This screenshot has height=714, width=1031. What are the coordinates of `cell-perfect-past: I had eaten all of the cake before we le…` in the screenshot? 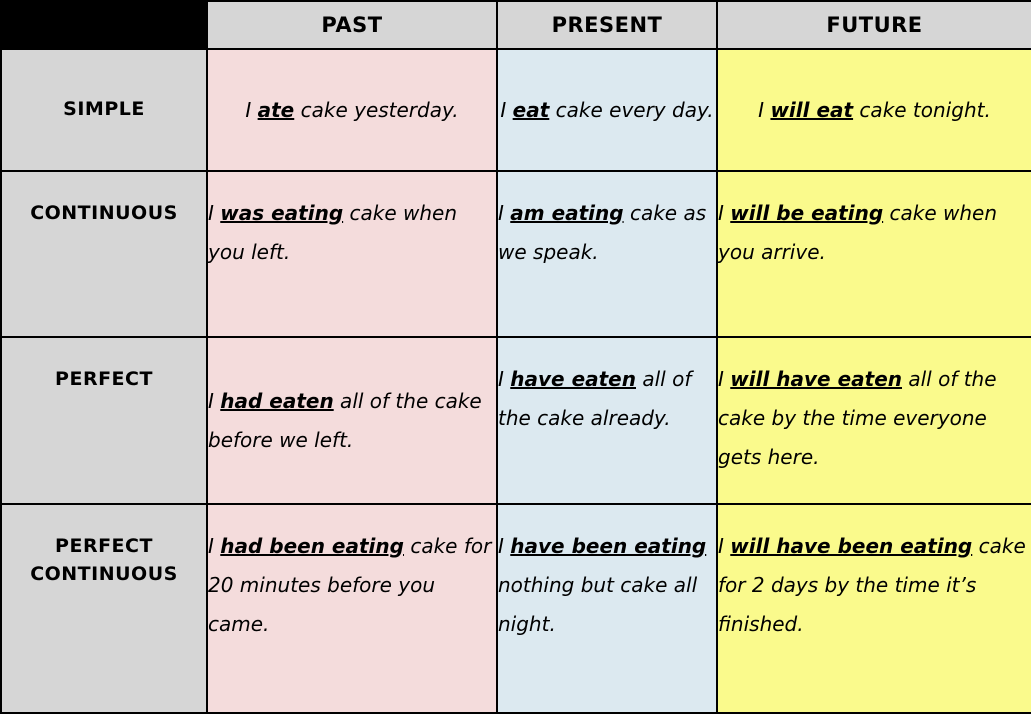 It's located at (352, 420).